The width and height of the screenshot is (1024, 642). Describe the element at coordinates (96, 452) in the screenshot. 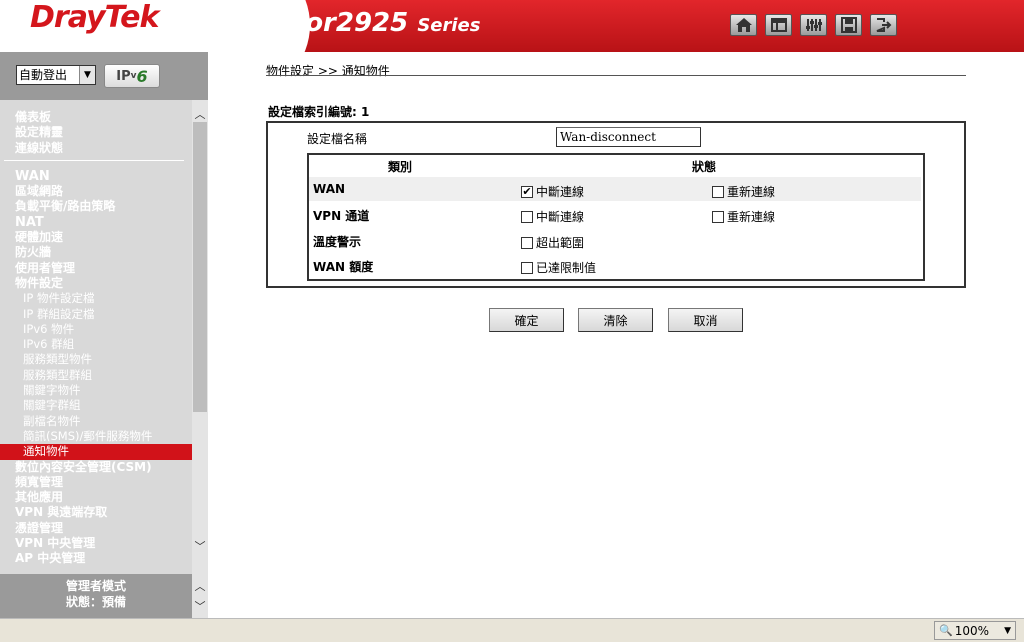

I see `sidebar-item-notification-object: 通知物件` at that location.